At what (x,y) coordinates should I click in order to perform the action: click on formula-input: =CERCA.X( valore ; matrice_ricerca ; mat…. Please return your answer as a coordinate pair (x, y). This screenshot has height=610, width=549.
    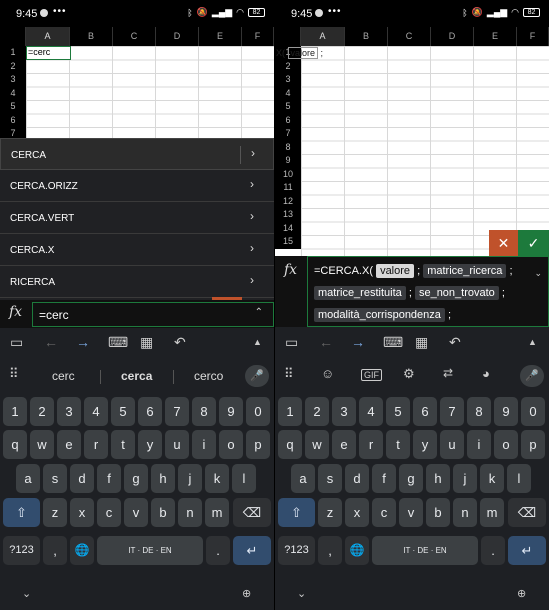
    Looking at the image, I should click on (428, 291).